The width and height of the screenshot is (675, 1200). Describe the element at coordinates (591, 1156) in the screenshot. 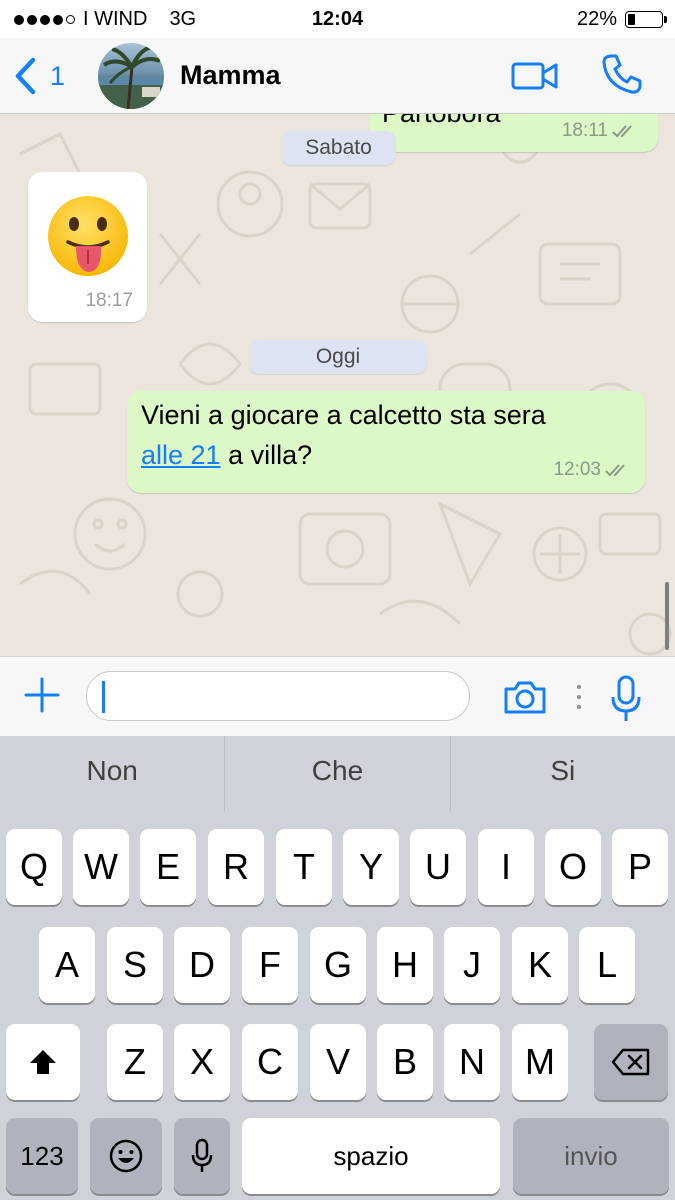

I see `return-key: invio` at that location.